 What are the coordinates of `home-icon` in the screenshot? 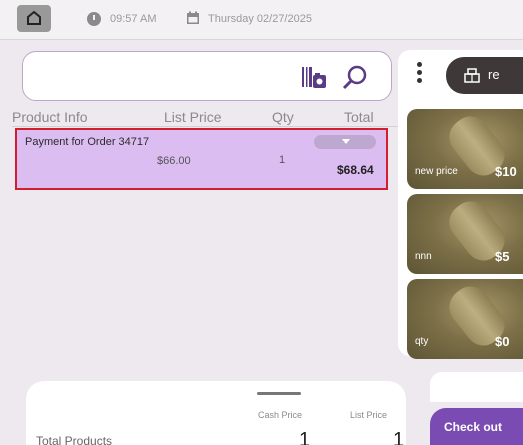 It's located at (34, 17).